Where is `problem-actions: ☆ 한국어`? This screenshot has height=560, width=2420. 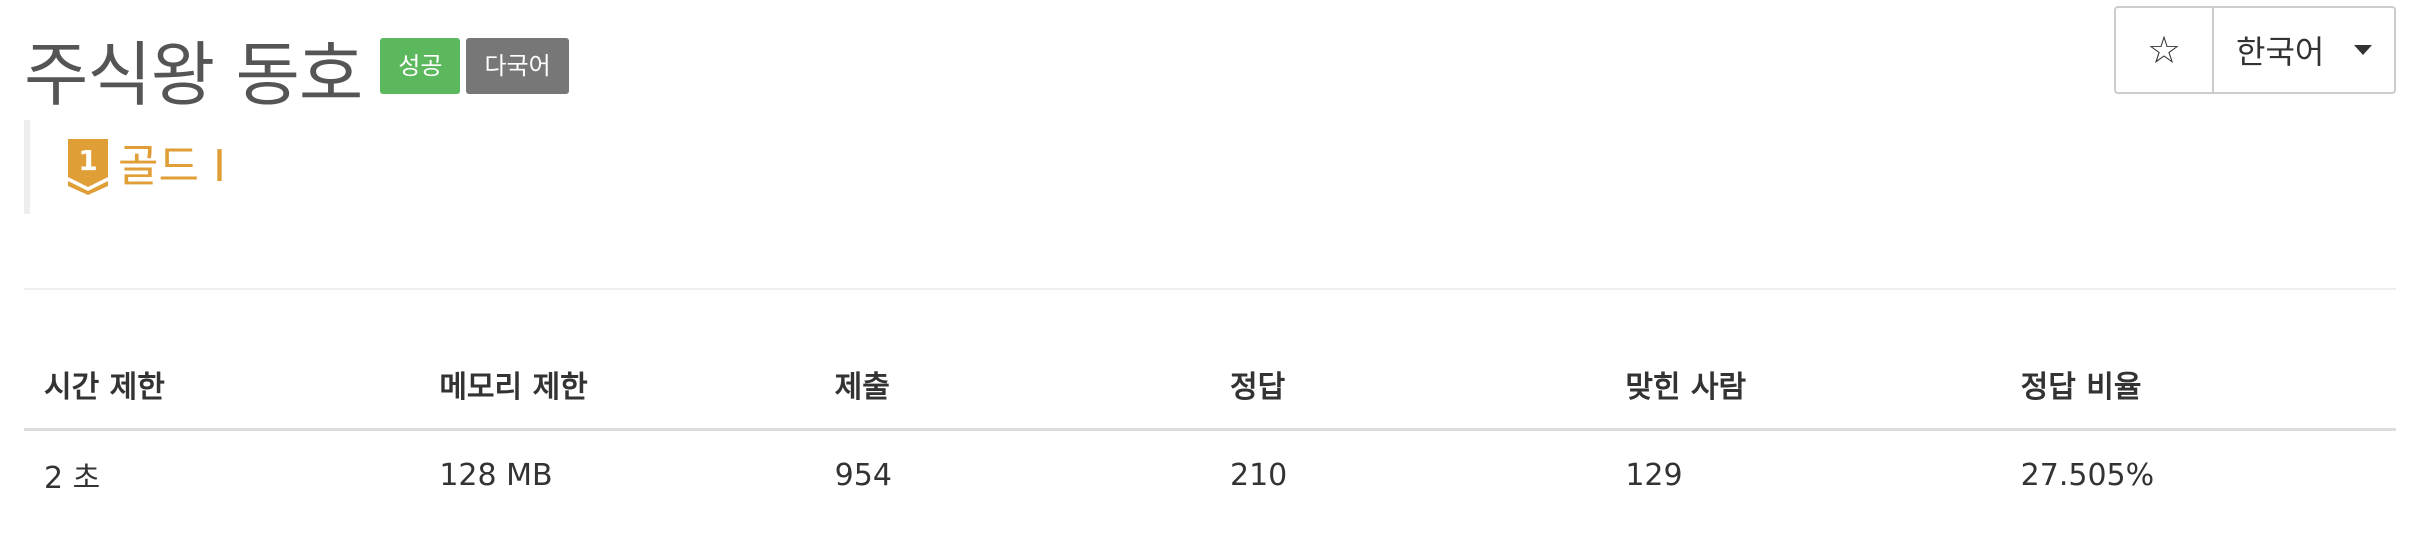 problem-actions: ☆ 한국어 is located at coordinates (2255, 50).